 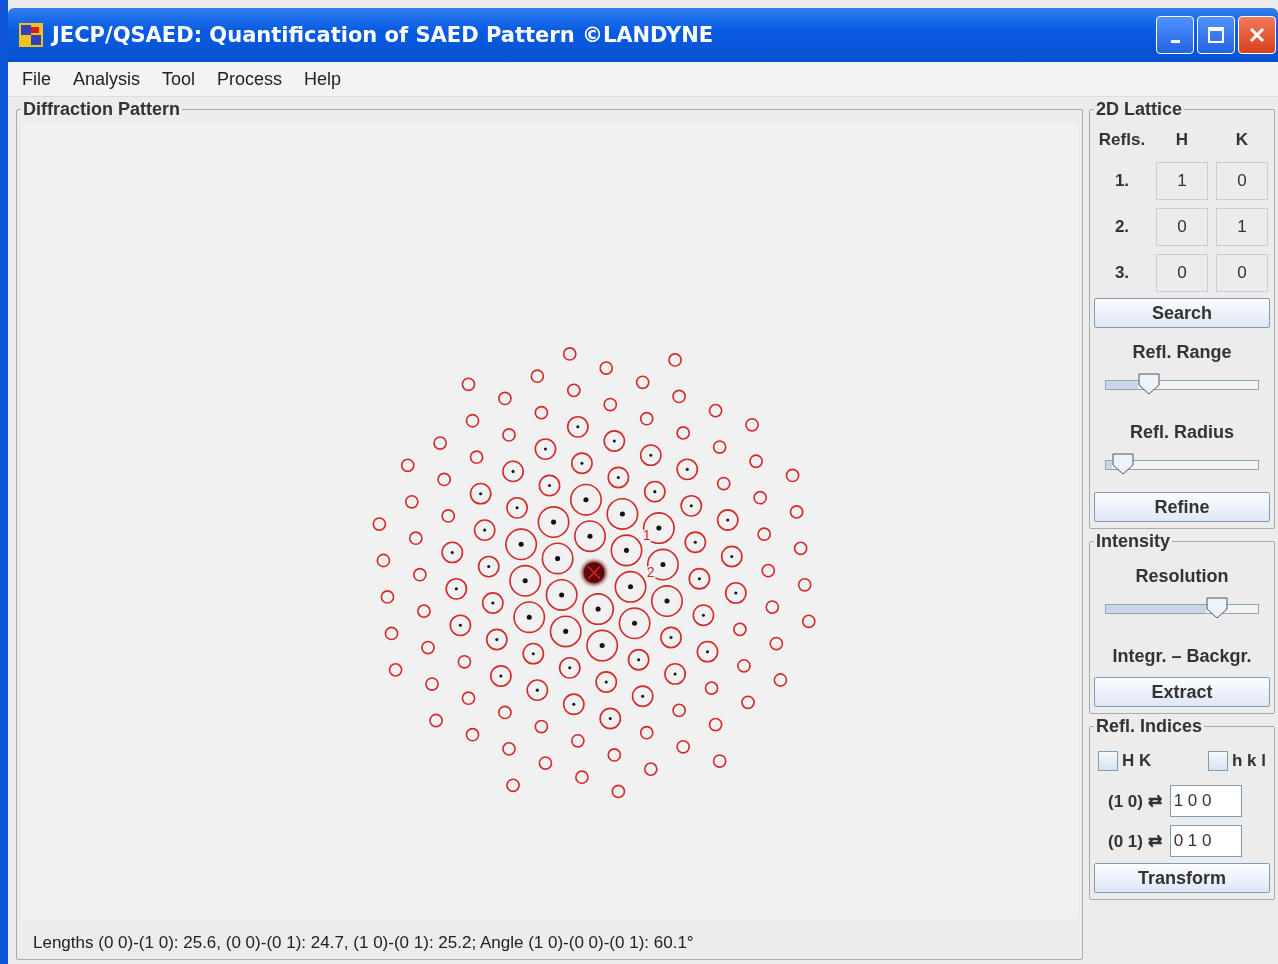 What do you see at coordinates (1182, 576) in the screenshot?
I see `slider-label: Resolution` at bounding box center [1182, 576].